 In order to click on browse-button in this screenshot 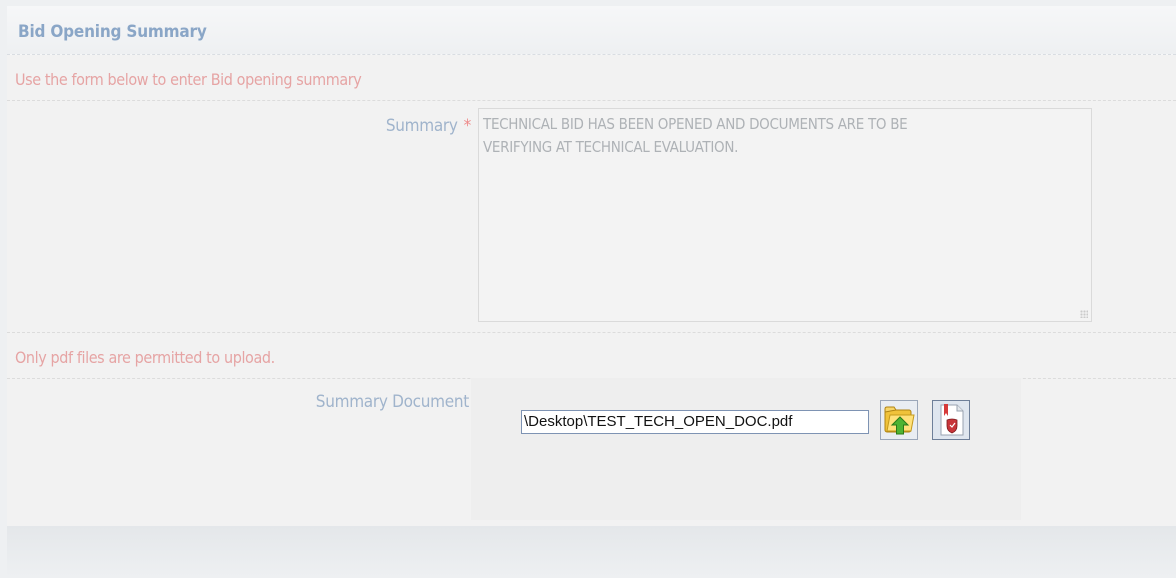, I will do `click(899, 420)`.